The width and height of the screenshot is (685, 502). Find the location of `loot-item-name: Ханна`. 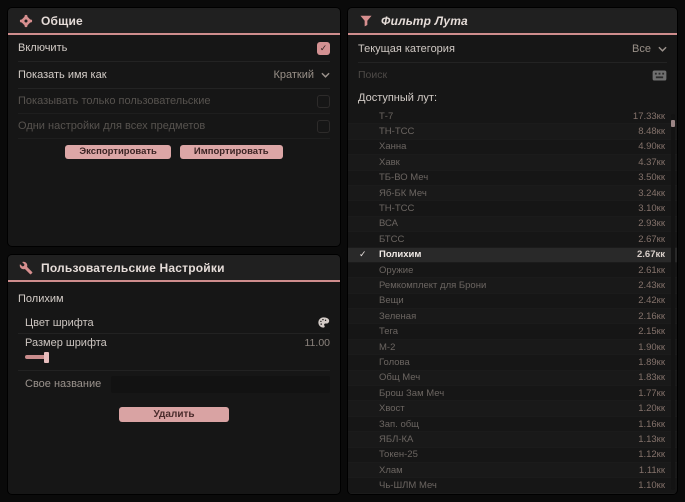

loot-item-name: Ханна is located at coordinates (393, 147).